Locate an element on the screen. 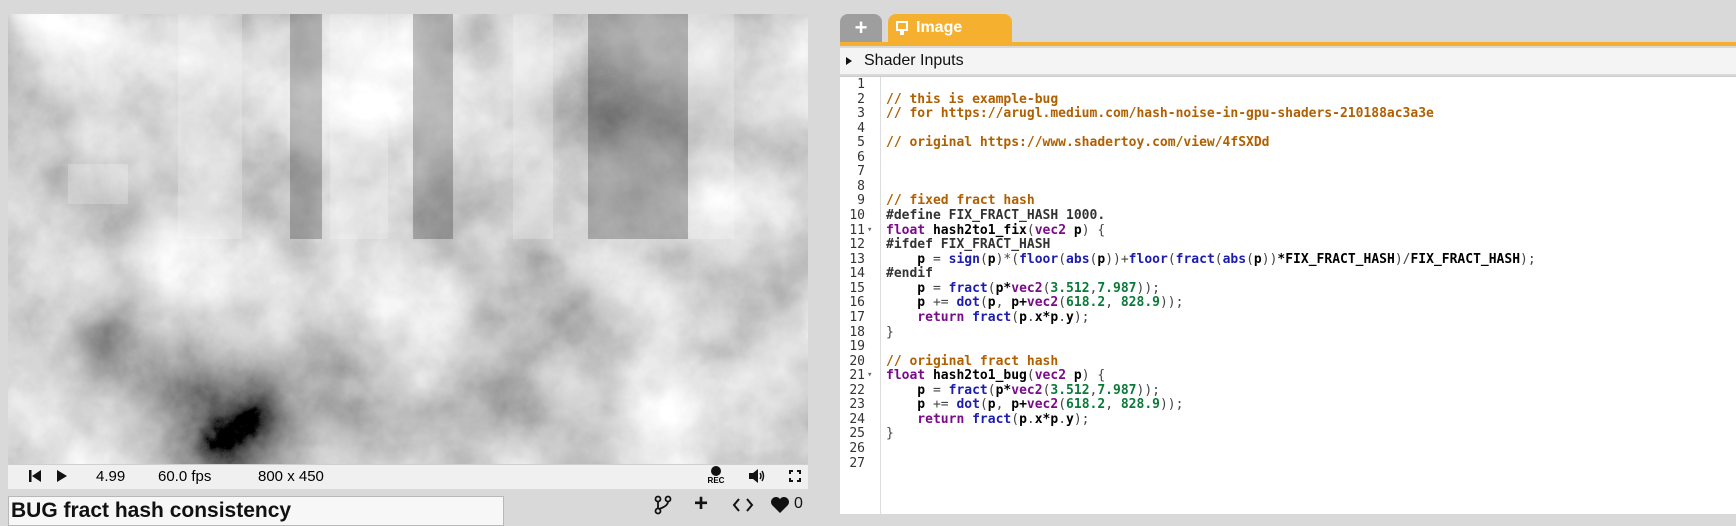 The image size is (1736, 526). code-token: #endif is located at coordinates (909, 274).